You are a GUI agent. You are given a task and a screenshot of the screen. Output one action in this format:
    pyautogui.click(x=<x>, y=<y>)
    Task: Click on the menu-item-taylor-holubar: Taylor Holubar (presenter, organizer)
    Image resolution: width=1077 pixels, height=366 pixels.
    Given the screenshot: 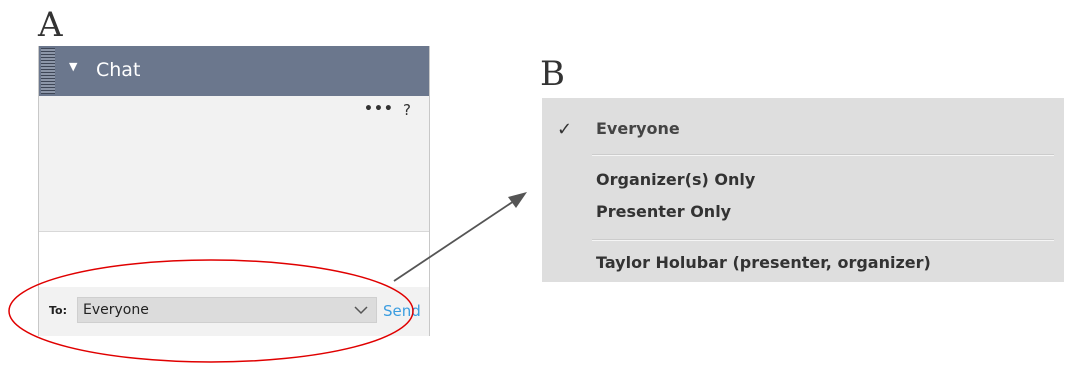 What is the action you would take?
    pyautogui.click(x=763, y=262)
    